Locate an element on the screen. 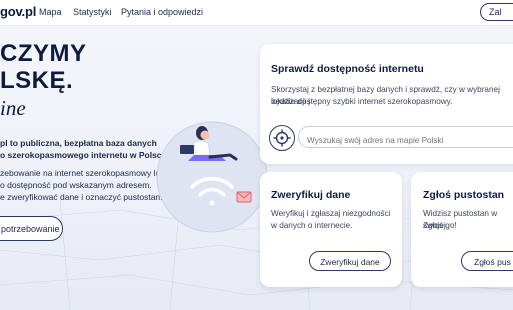 Image resolution: width=513 pixels, height=310 pixels. nav-item-statystyki: Statystyki is located at coordinates (92, 12).